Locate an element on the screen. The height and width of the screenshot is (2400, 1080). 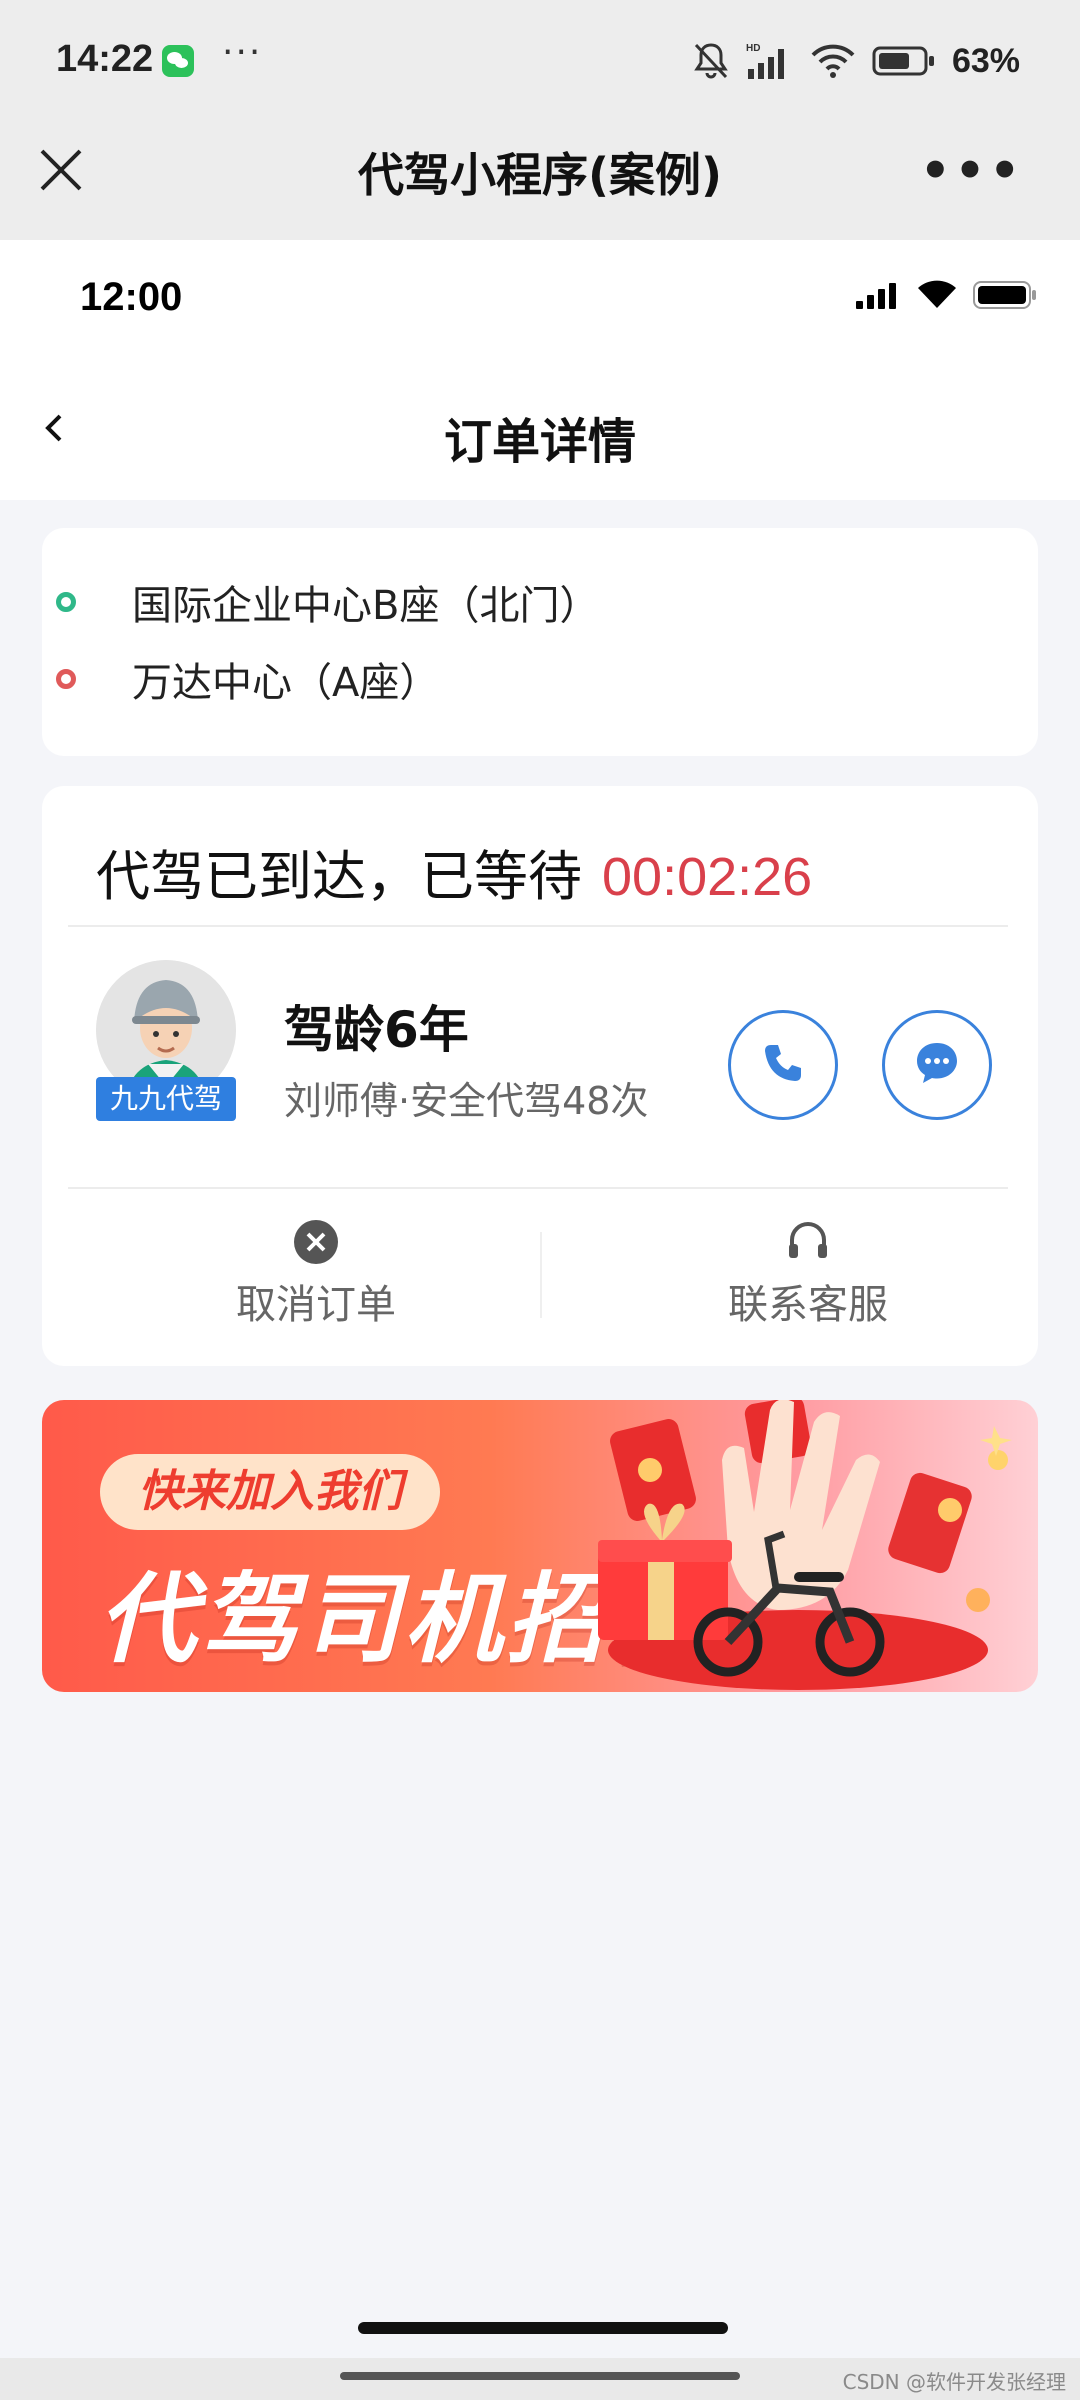
phone-icon is located at coordinates (783, 1065).